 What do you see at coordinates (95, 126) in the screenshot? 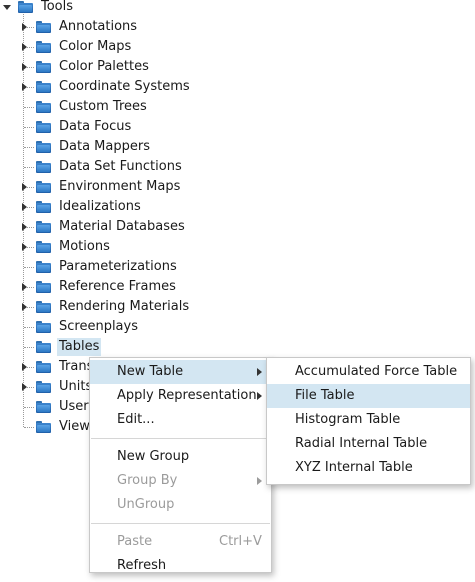
I see `tree-item-label: Data Focus` at bounding box center [95, 126].